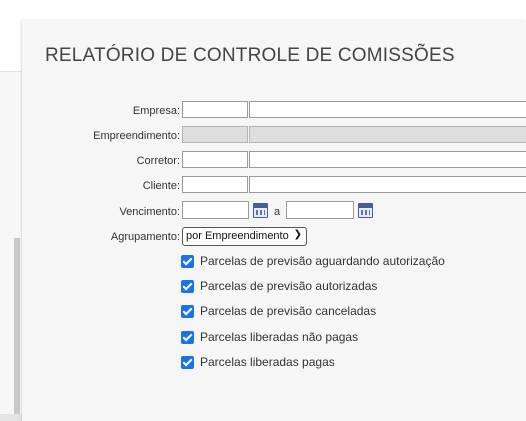 The width and height of the screenshot is (526, 421). I want to click on checkbox-label: Parcelas liberadas não pagas, so click(279, 337).